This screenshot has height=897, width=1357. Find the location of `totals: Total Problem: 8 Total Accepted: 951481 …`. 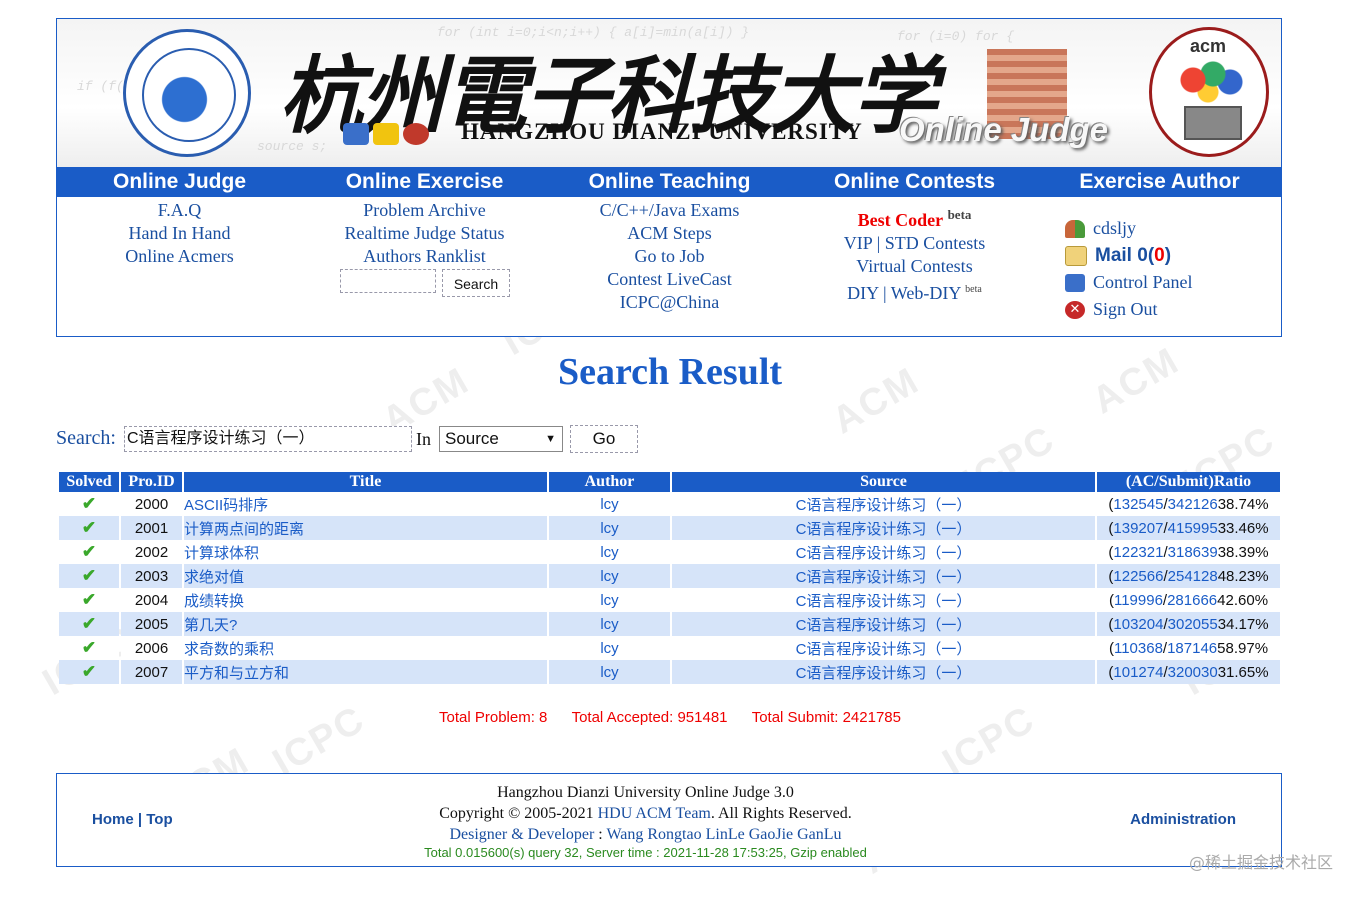

totals: Total Problem: 8 Total Accepted: 951481 … is located at coordinates (670, 717).